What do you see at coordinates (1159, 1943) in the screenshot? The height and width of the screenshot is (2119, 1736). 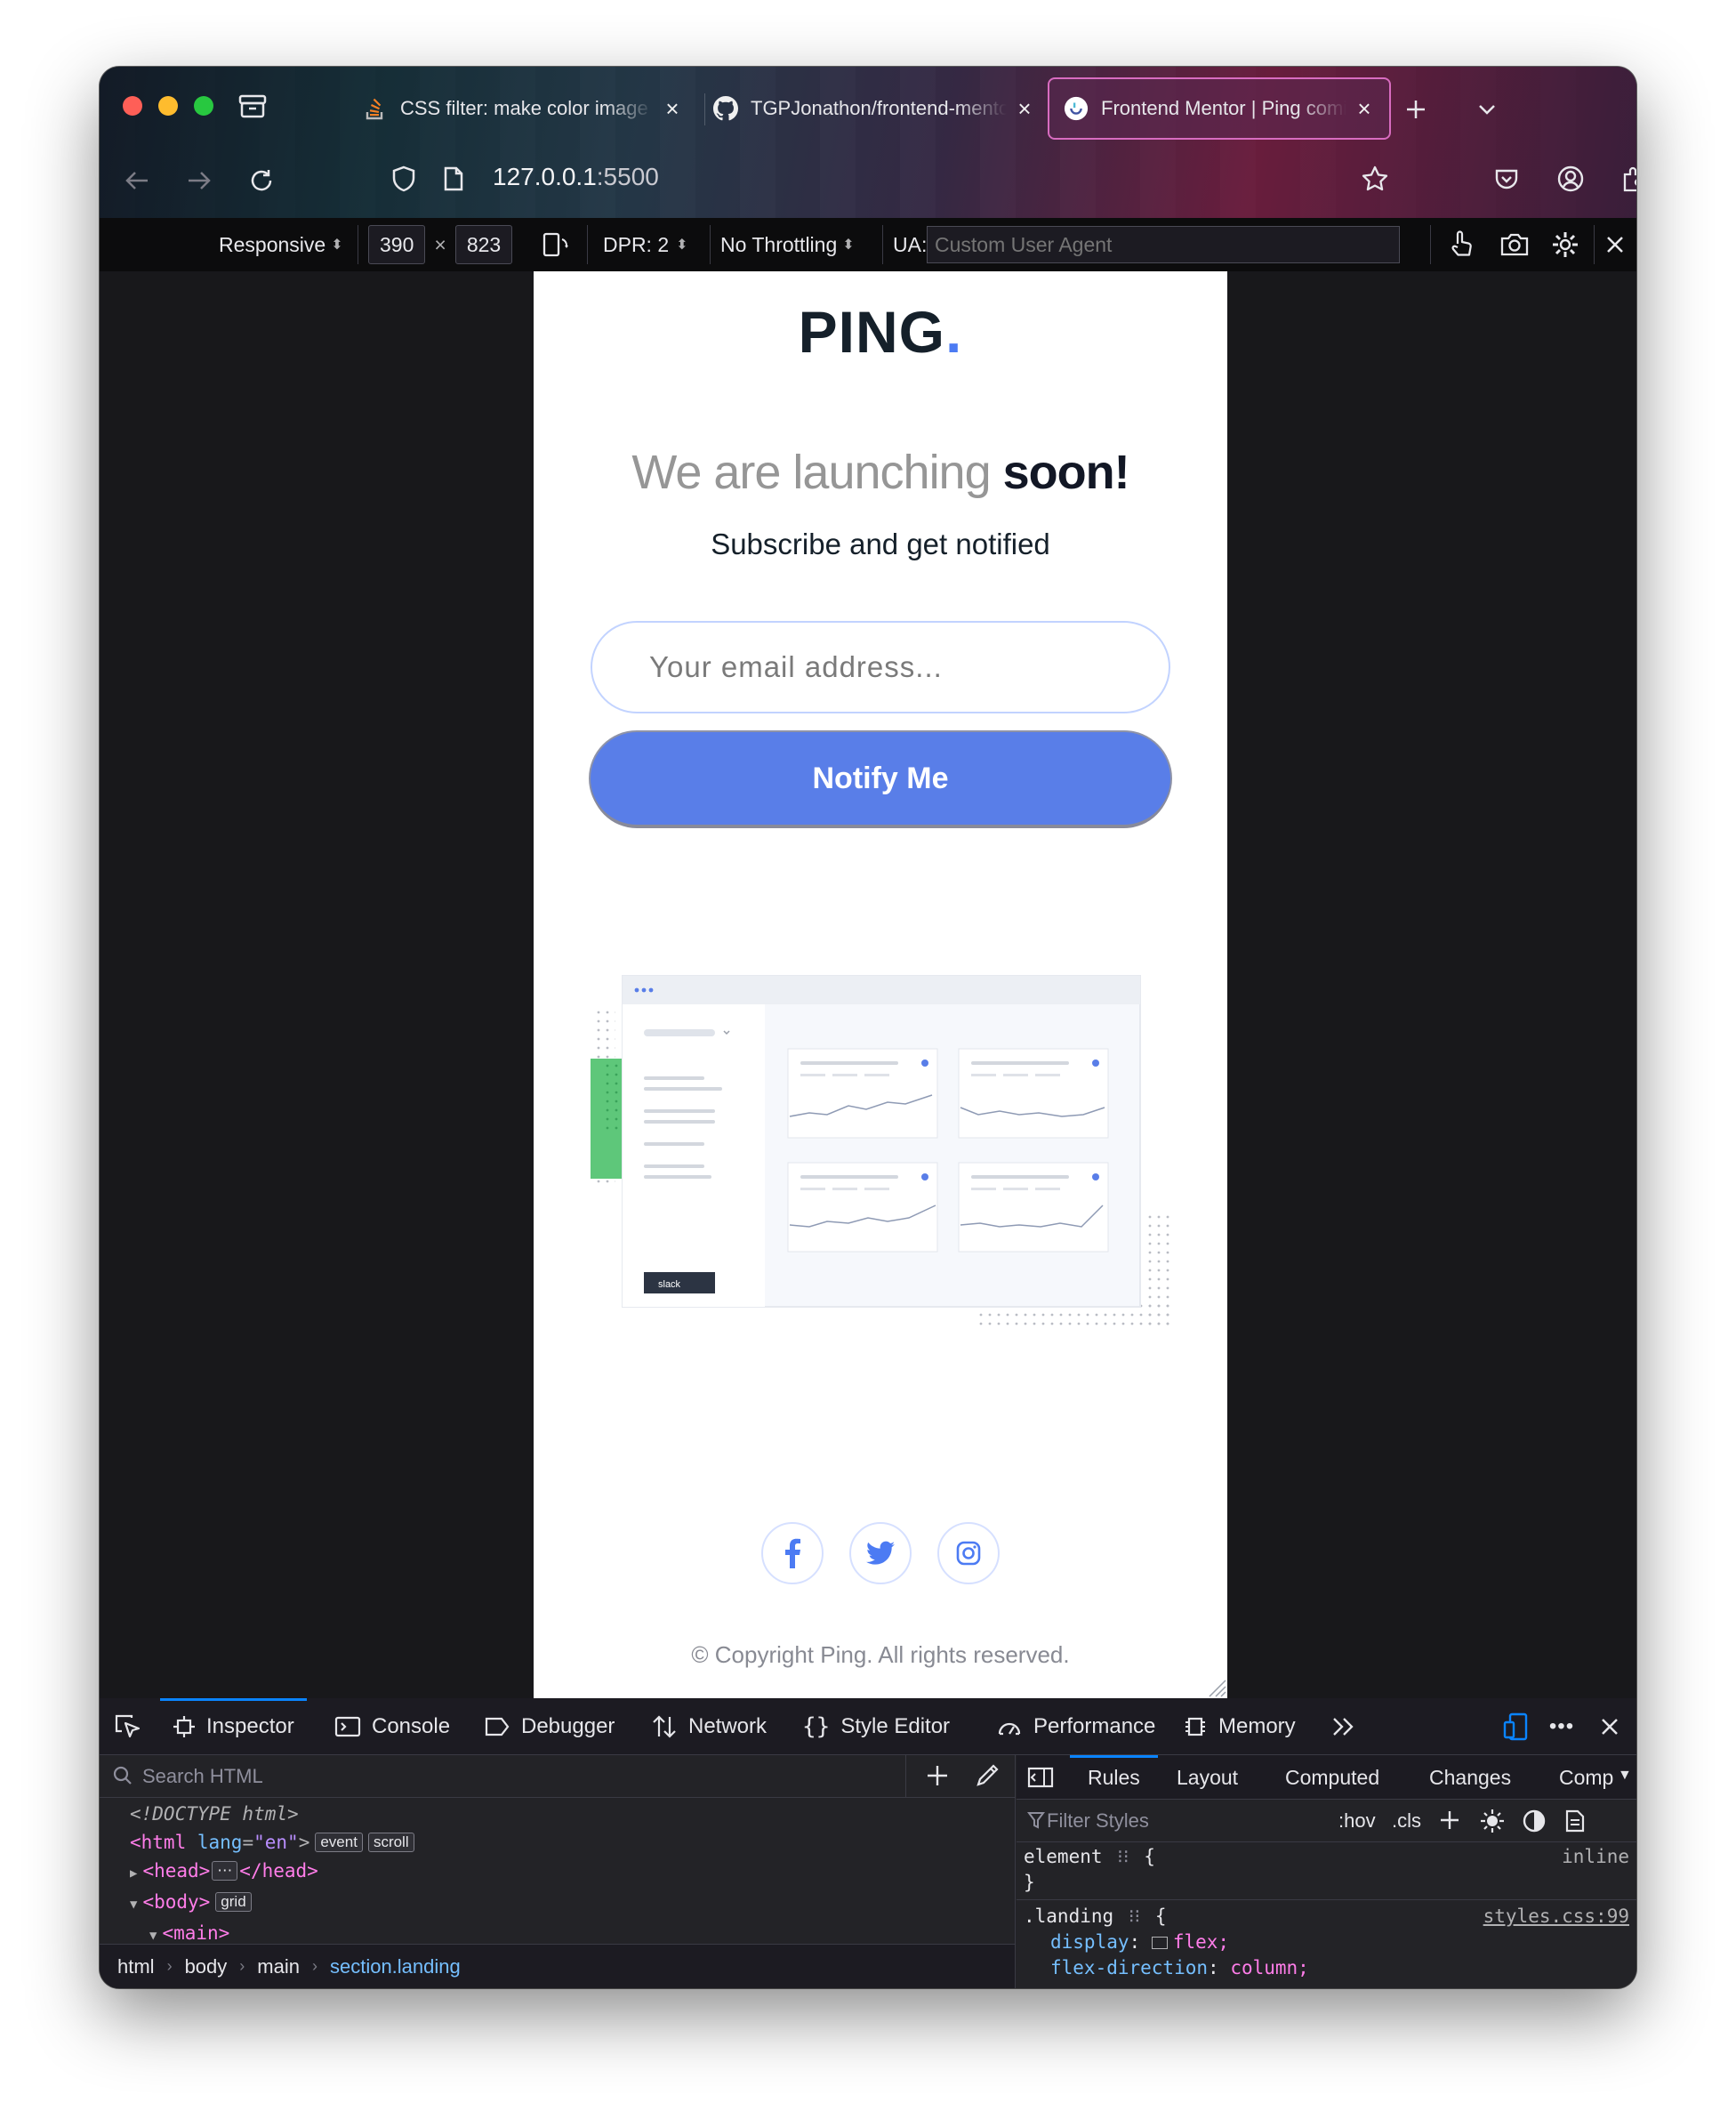 I see `flexbox-highlighter-icon` at bounding box center [1159, 1943].